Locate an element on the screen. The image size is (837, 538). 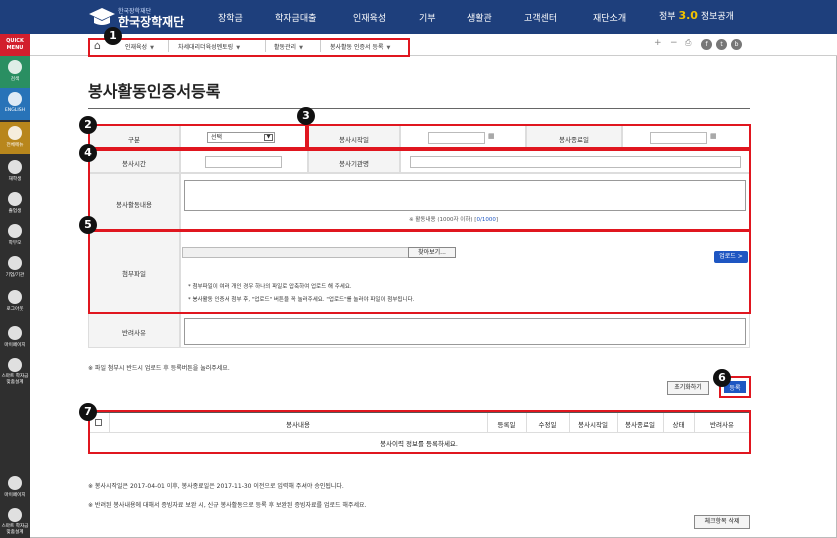
logout-icon is located at coordinates (15, 297).